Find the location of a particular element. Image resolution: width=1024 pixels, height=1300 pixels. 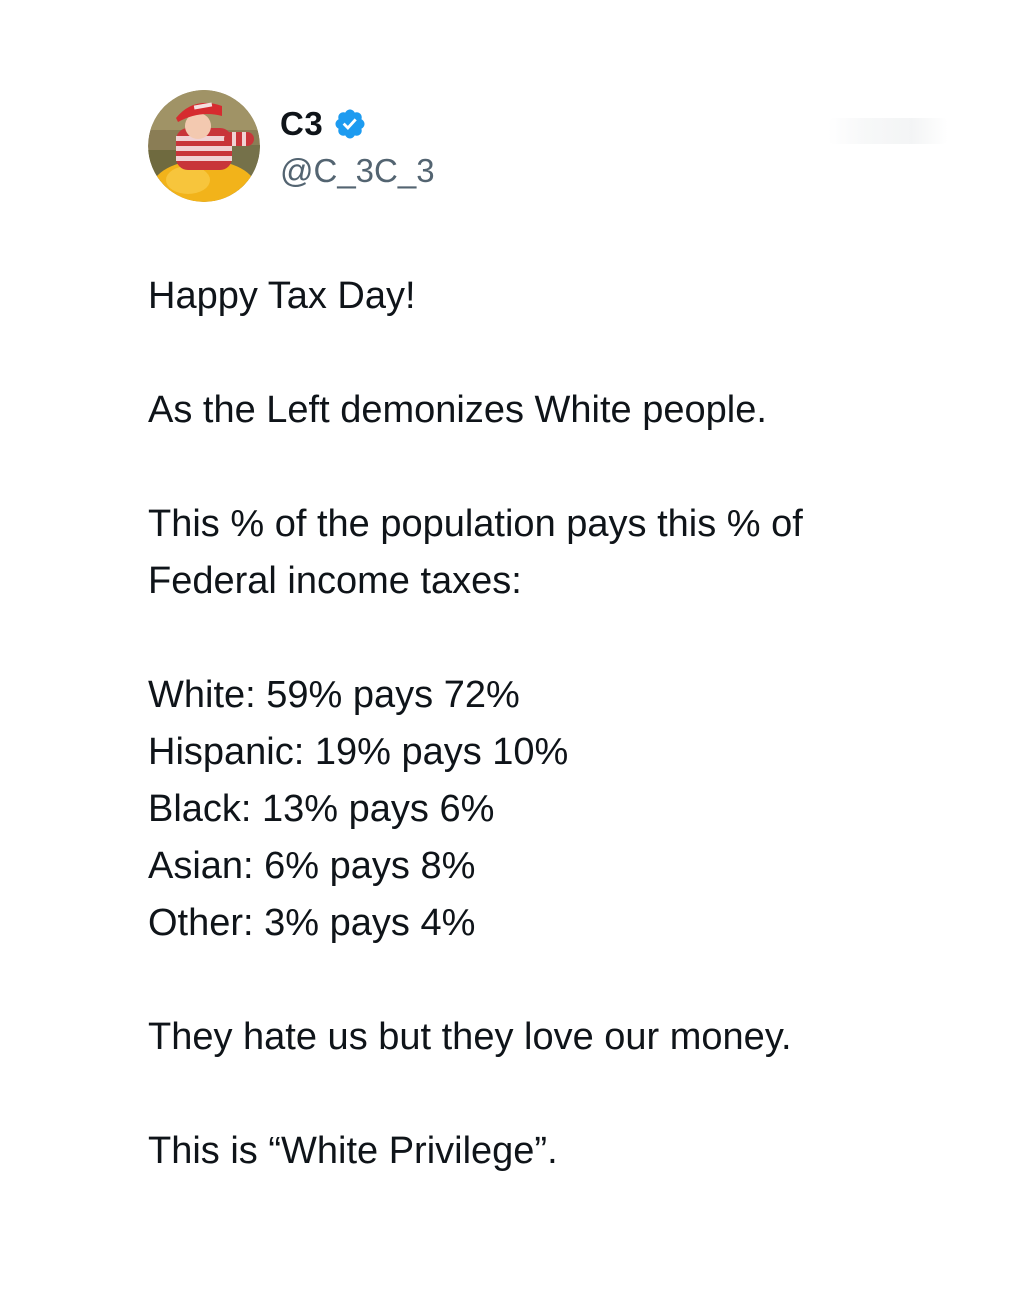

stat-line: Black: 13% pays 6% is located at coordinates (321, 809).